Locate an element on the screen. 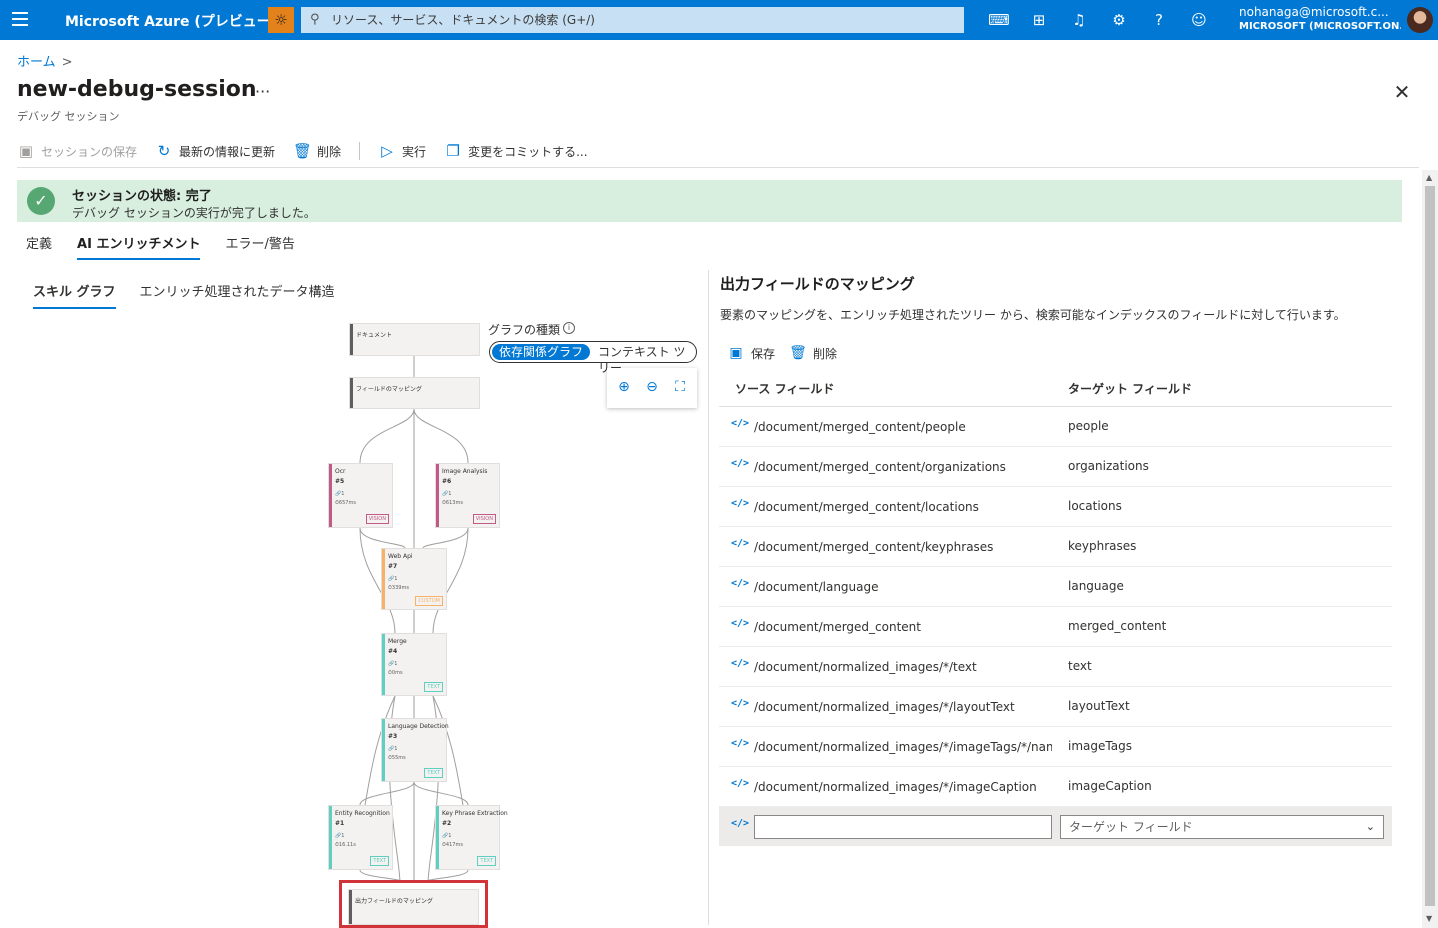 The width and height of the screenshot is (1438, 928). source-field: /document/merged_content/people is located at coordinates (860, 427).